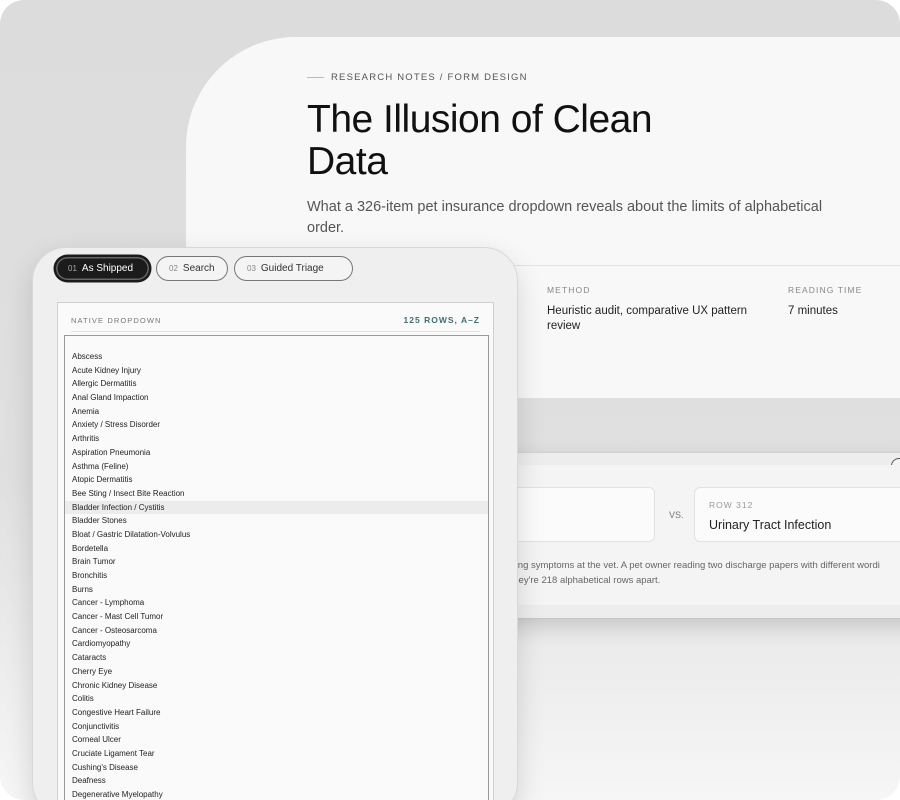 The image size is (900, 800). I want to click on tab-label: Guided Triage, so click(292, 268).